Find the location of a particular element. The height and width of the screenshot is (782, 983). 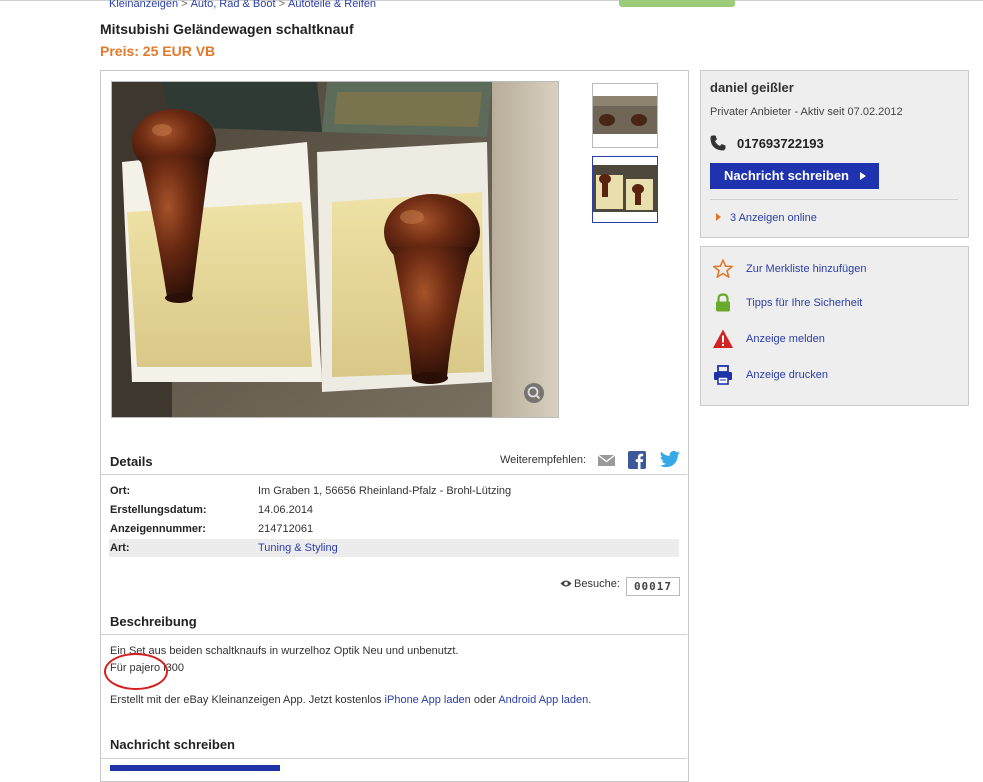

message-divider is located at coordinates (394, 758).